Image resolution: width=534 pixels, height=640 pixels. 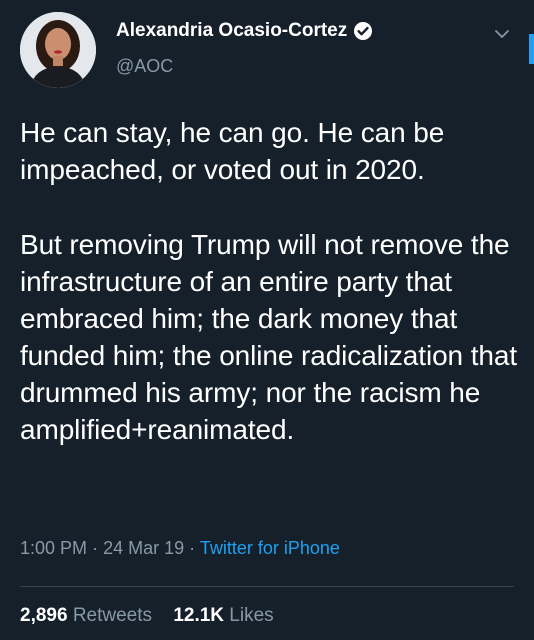 I want to click on likes-count: 12.1K, so click(x=199, y=615).